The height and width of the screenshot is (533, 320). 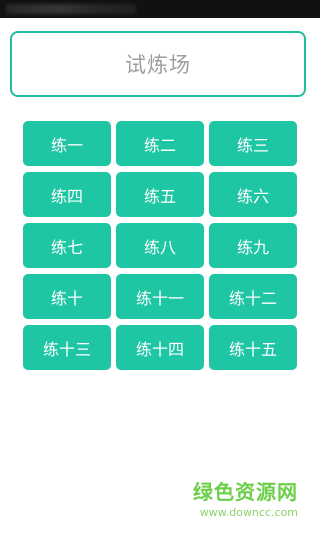 What do you see at coordinates (67, 245) in the screenshot?
I see `level-button-7: 练七` at bounding box center [67, 245].